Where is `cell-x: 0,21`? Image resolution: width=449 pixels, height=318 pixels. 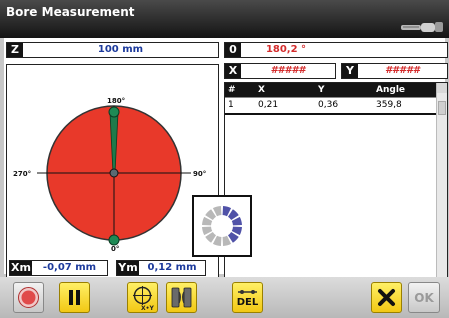
cell-x: 0,21 is located at coordinates (285, 105).